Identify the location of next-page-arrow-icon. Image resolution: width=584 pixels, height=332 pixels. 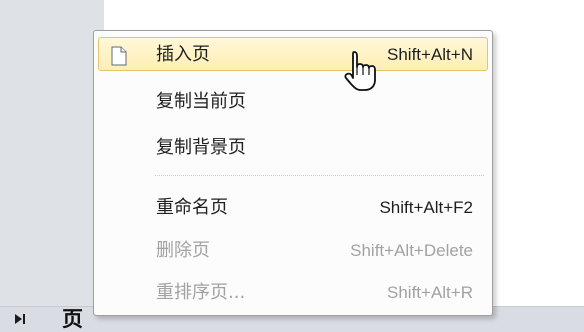
(19, 319).